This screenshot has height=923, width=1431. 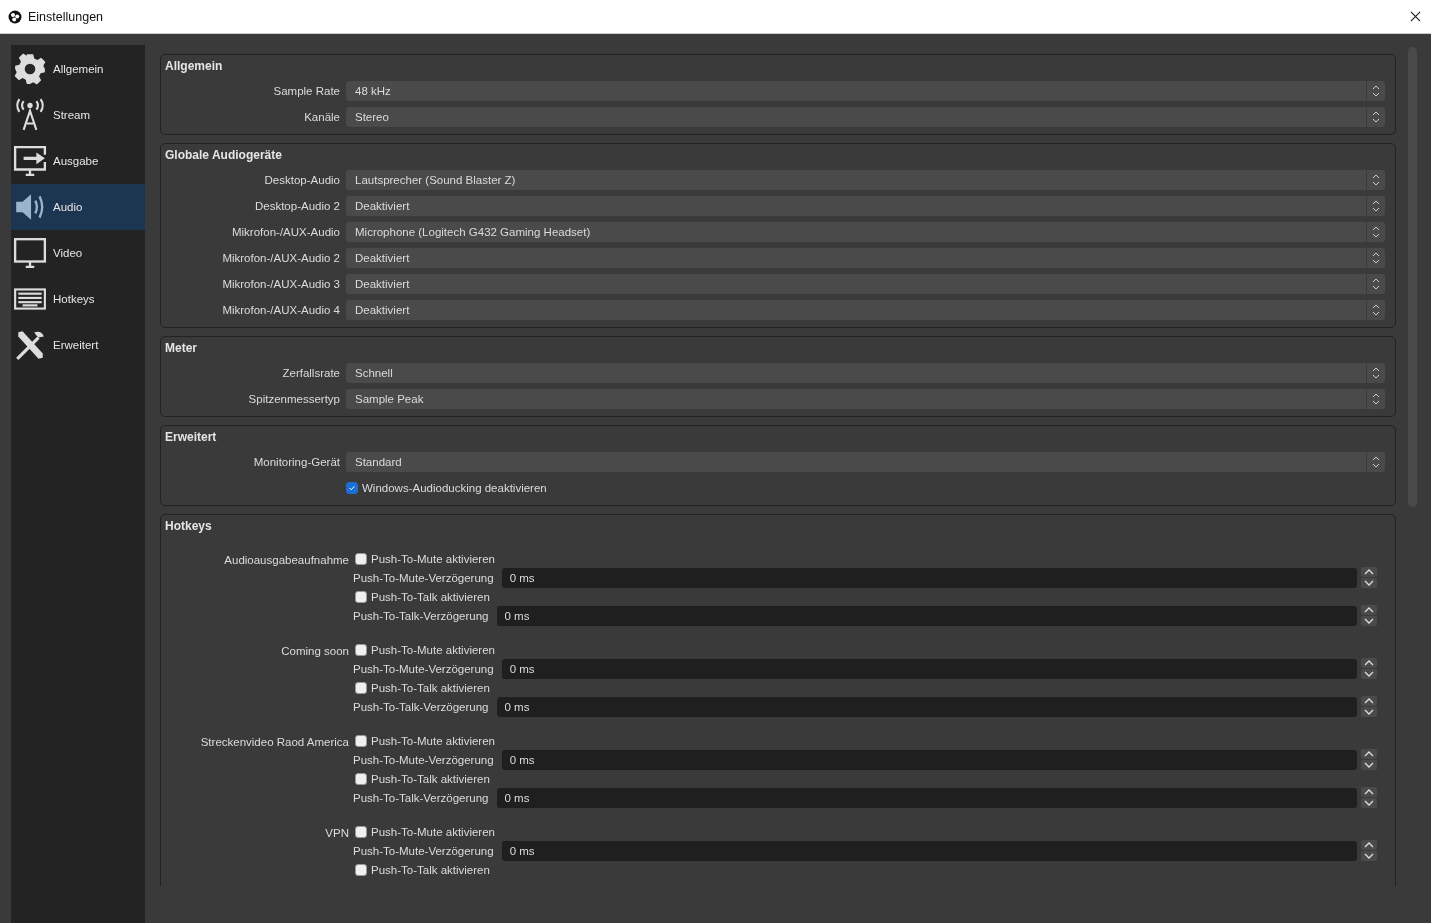 I want to click on hotkey-name: Streckenvideo Raod America, so click(x=274, y=742).